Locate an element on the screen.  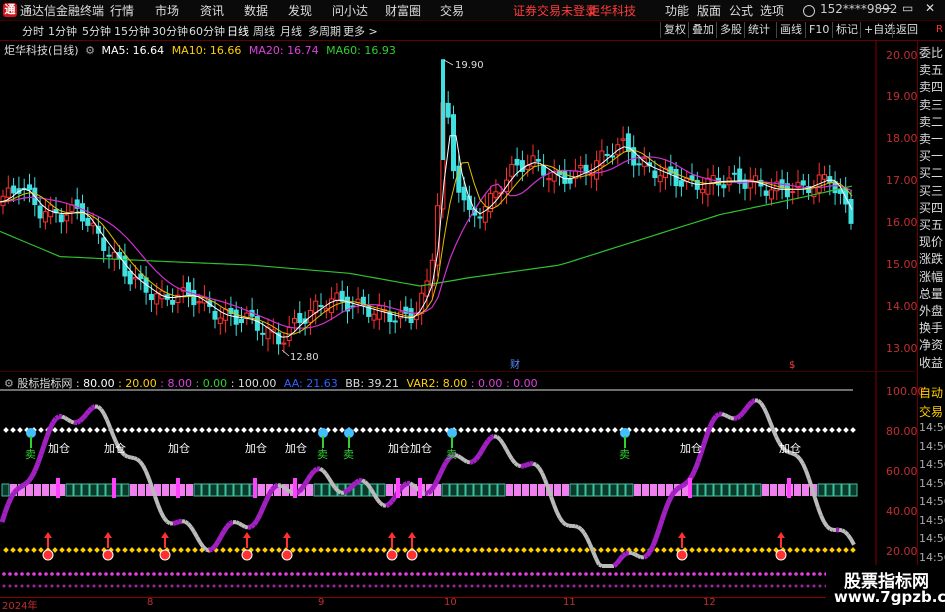
app-logo-icon: 通 is located at coordinates (10, 10).